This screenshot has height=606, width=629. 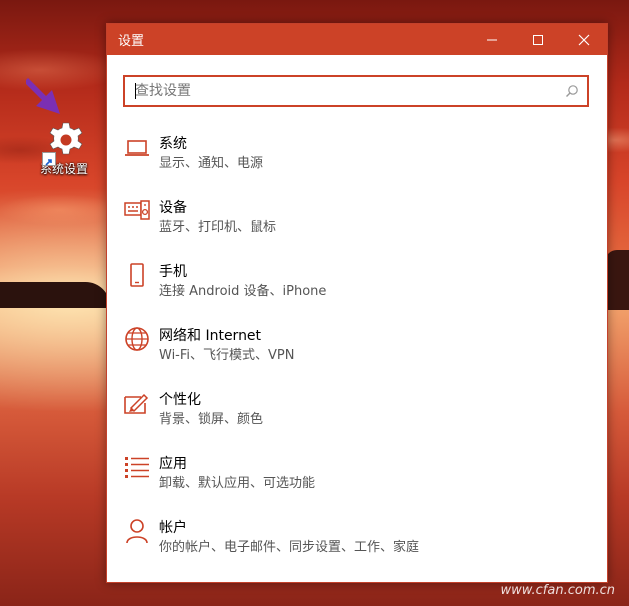 What do you see at coordinates (357, 483) in the screenshot?
I see `settings-item-apps: 应用 卸载、默认应用、可选功能` at bounding box center [357, 483].